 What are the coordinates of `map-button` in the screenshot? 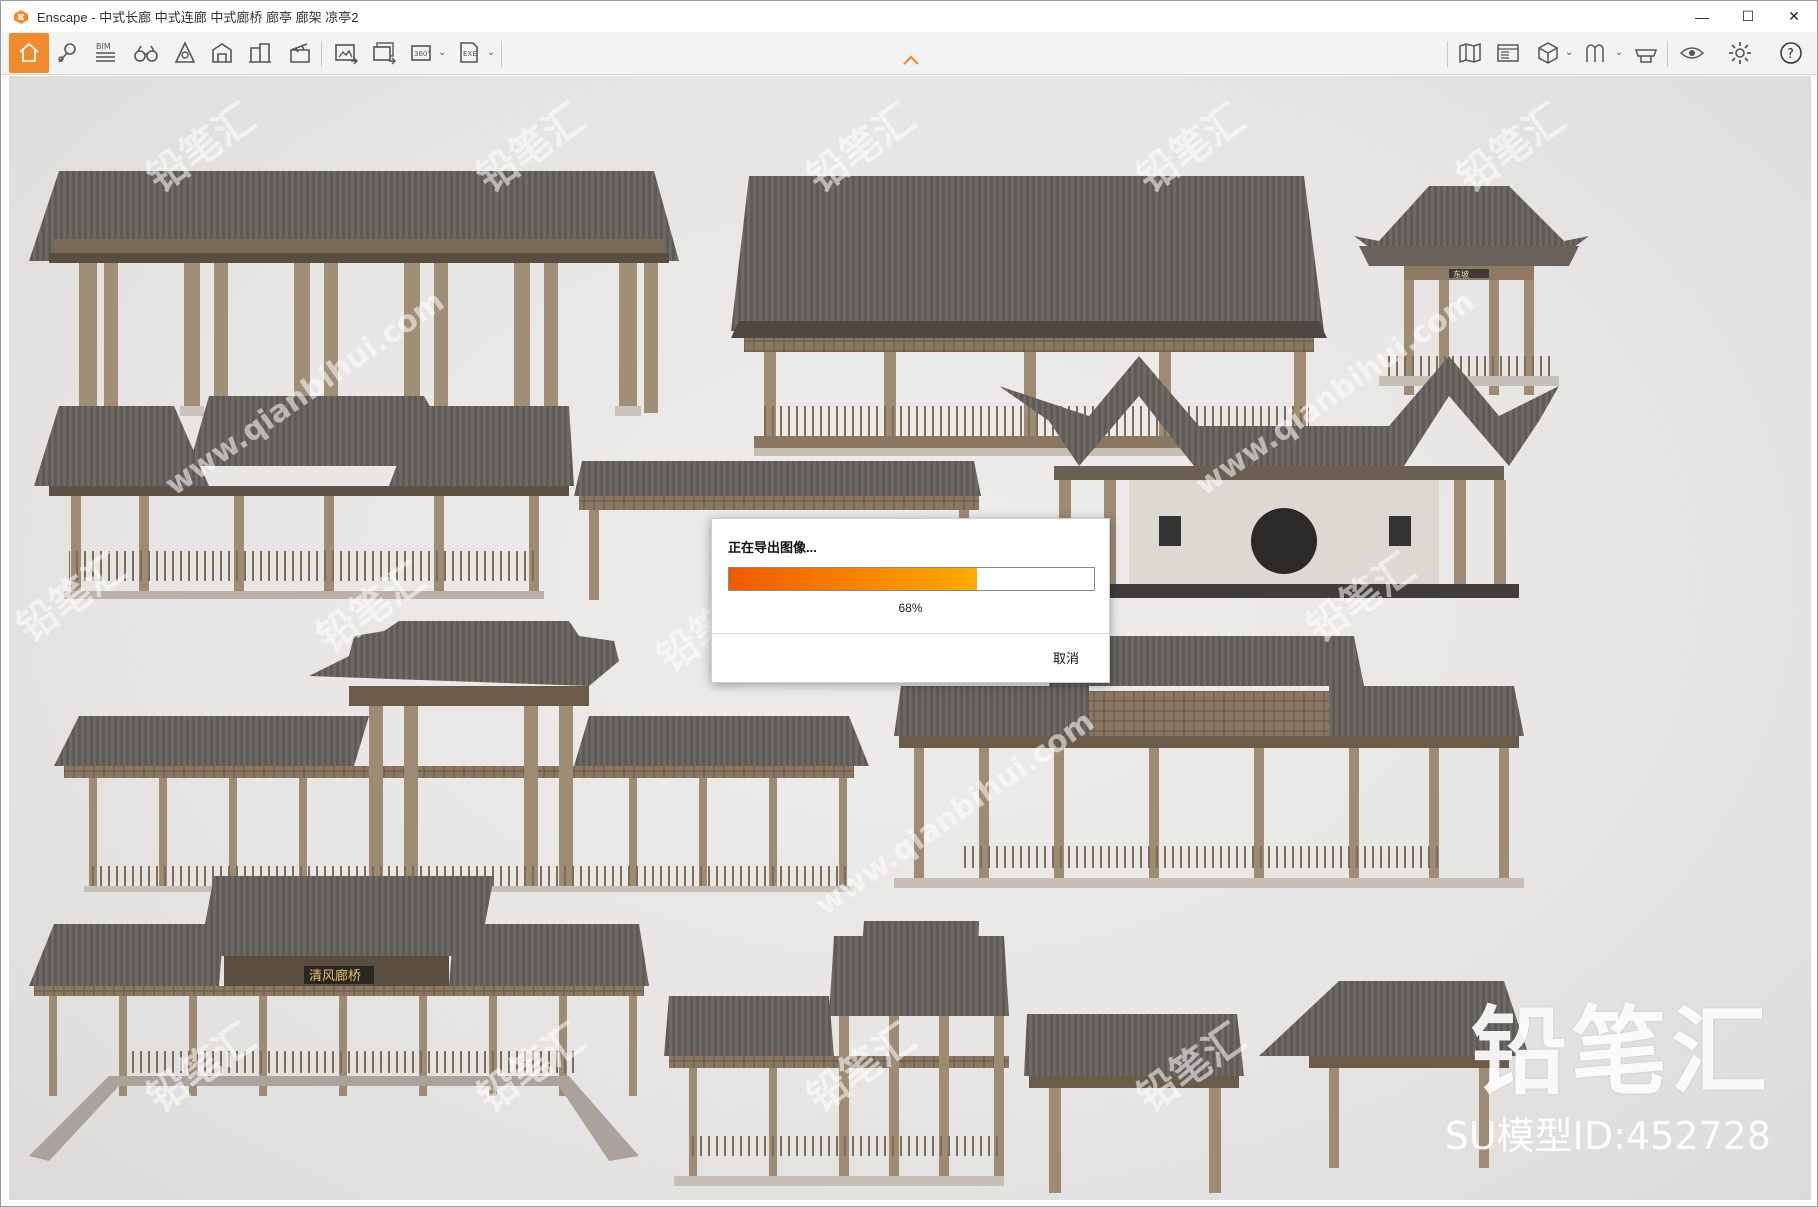 It's located at (1470, 53).